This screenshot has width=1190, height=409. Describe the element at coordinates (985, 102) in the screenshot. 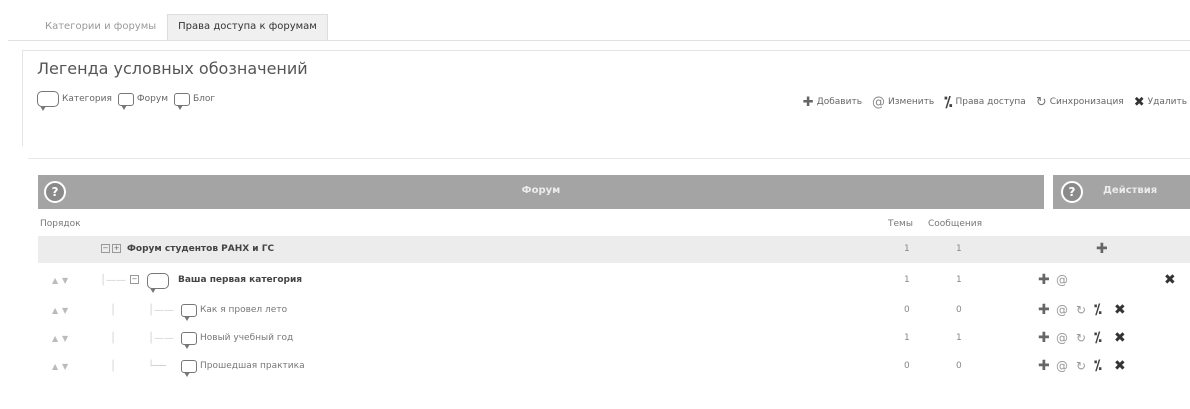

I see `legend-permissions: ⁒ Права доступа` at that location.